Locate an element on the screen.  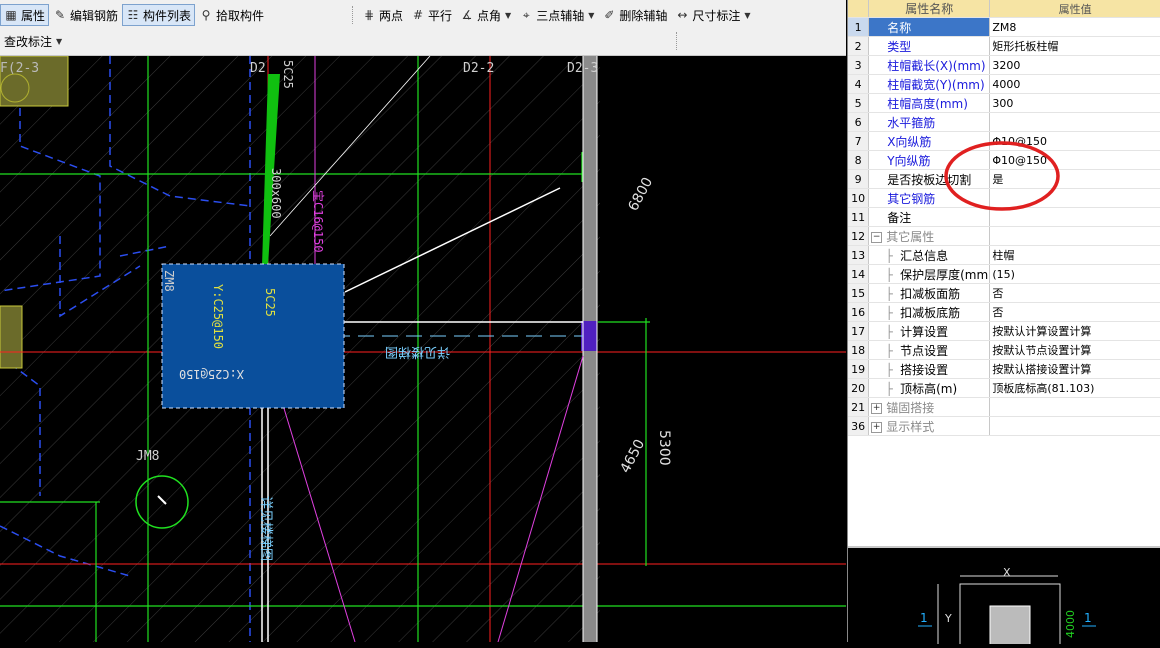
highlight-circle is located at coordinates (1002, 176).